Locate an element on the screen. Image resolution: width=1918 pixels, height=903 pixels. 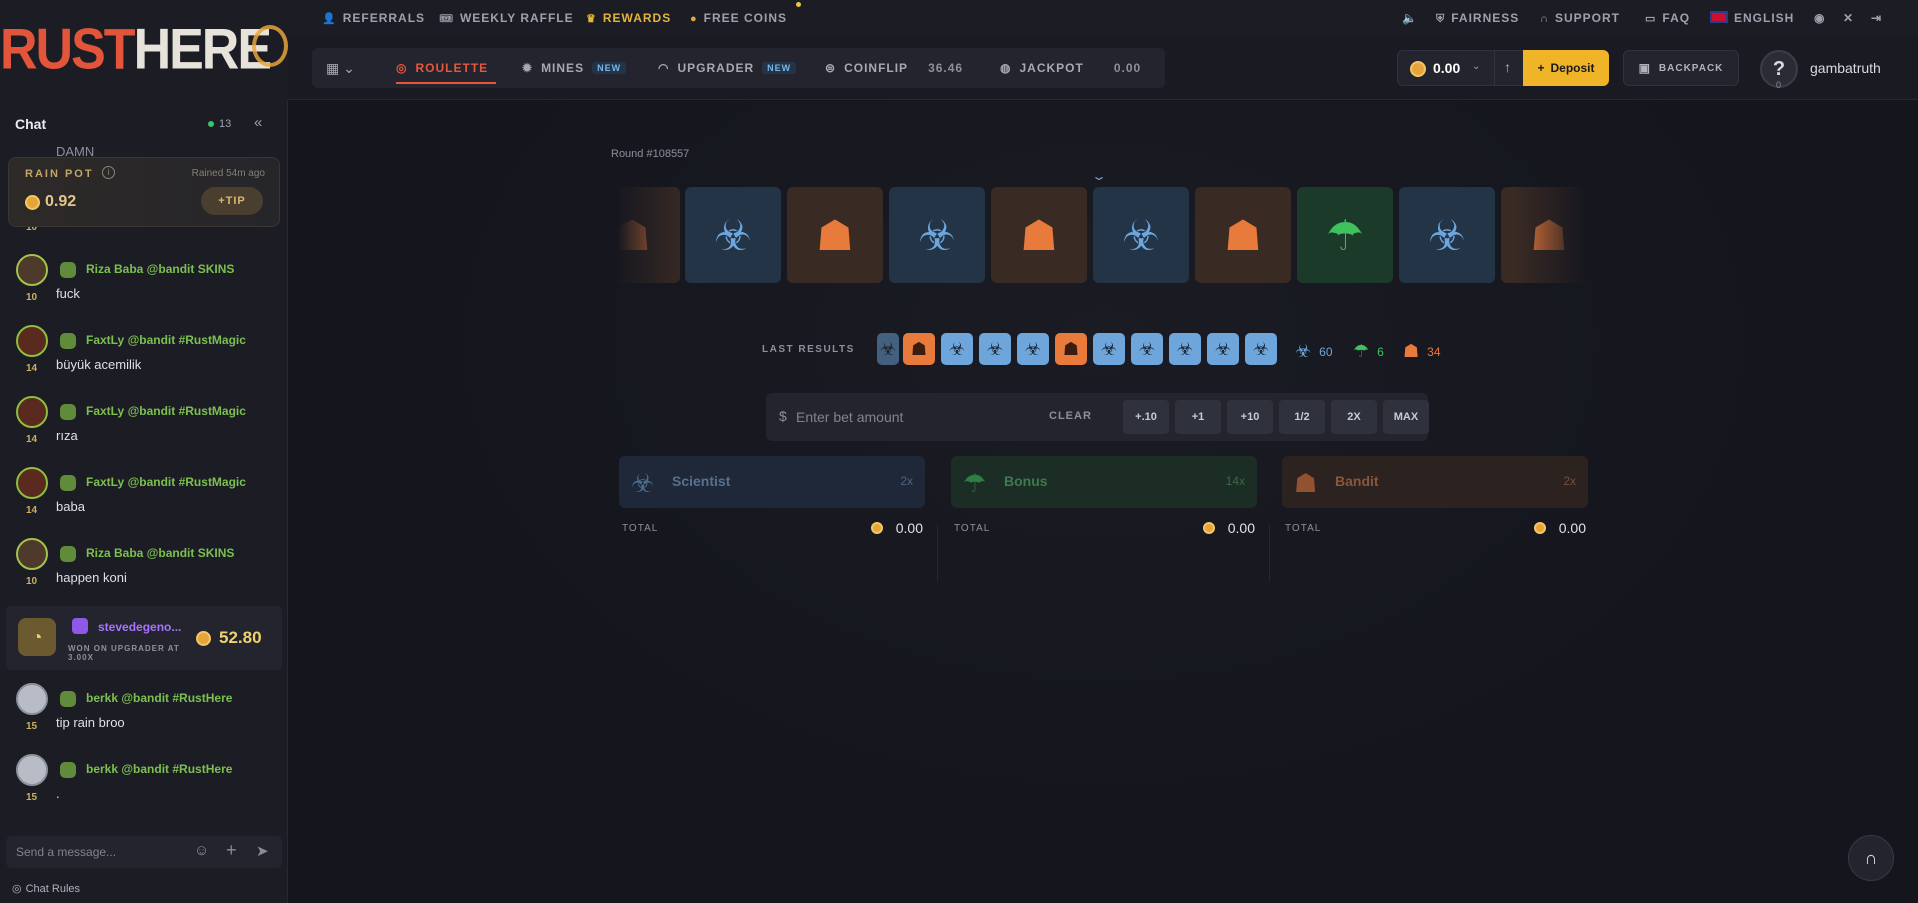
add-one-button: +1 is located at coordinates (1198, 417).